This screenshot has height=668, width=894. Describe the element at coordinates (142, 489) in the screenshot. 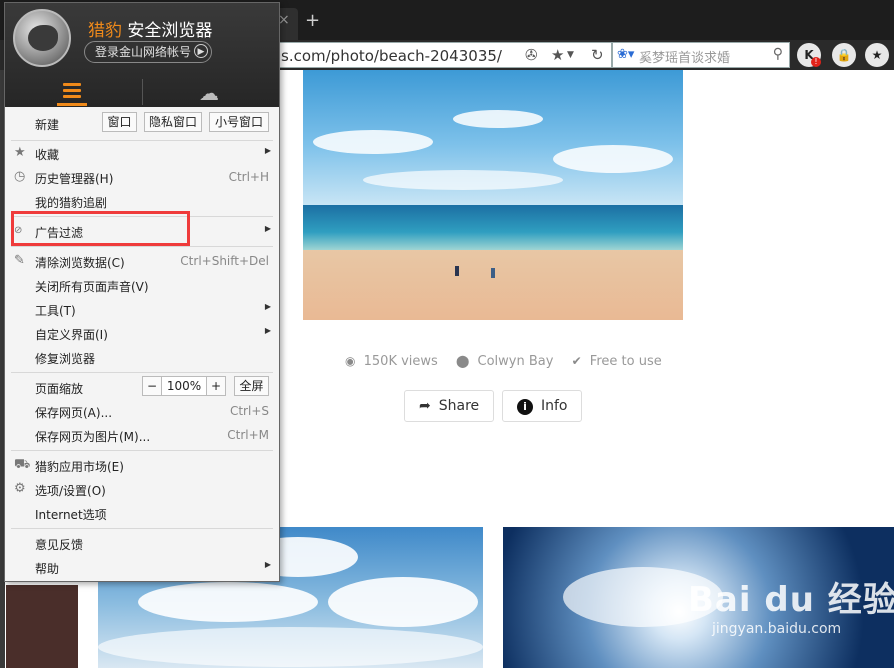

I see `menu-item-options: ⚙ 选项/设置(O)` at that location.